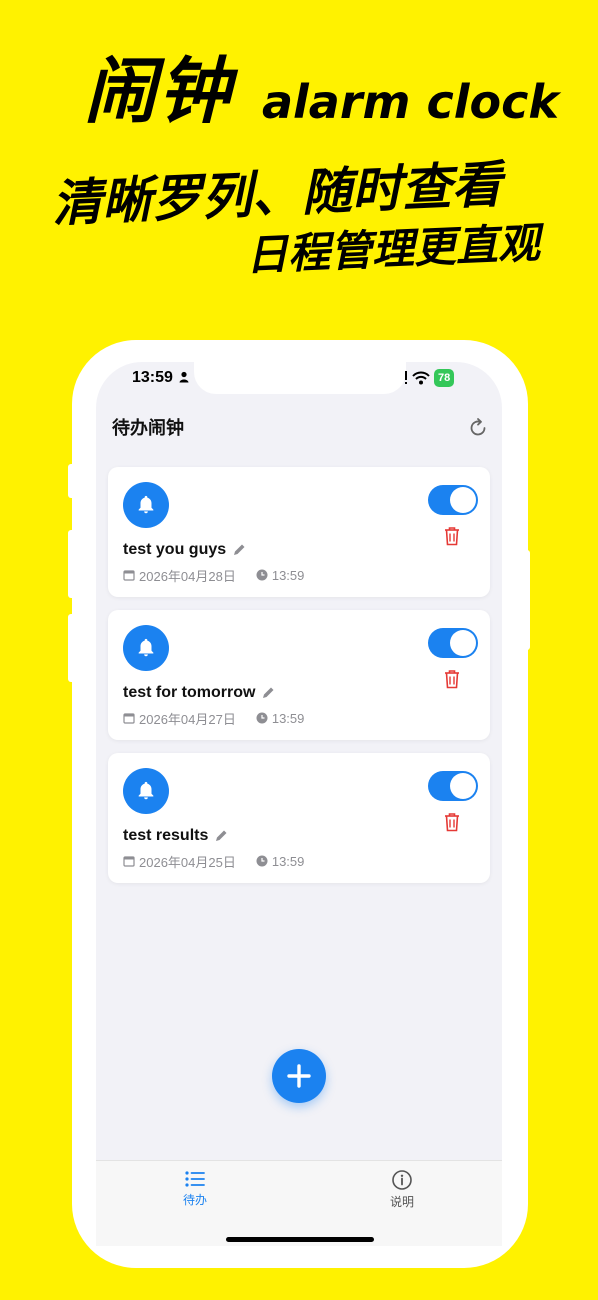 The height and width of the screenshot is (1300, 598). I want to click on page-title: 待办闹钟, so click(148, 428).